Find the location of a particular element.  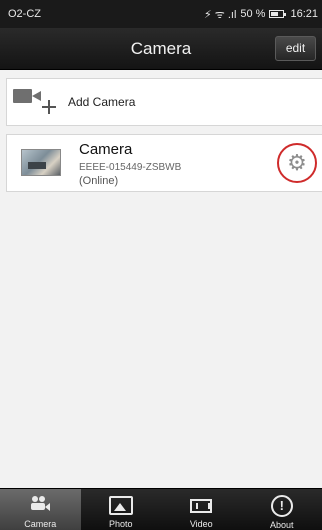

tab-about: ! About is located at coordinates (282, 509).